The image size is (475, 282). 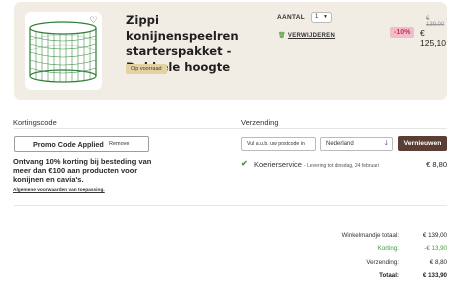 What do you see at coordinates (68, 144) in the screenshot?
I see `coupon-code: Promo Code Applied` at bounding box center [68, 144].